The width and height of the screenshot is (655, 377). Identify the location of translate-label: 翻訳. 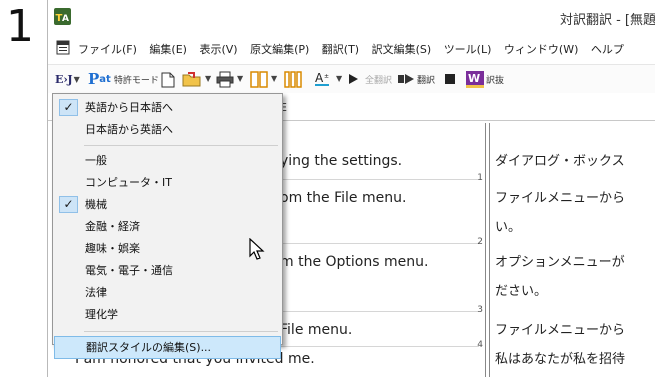
(426, 79).